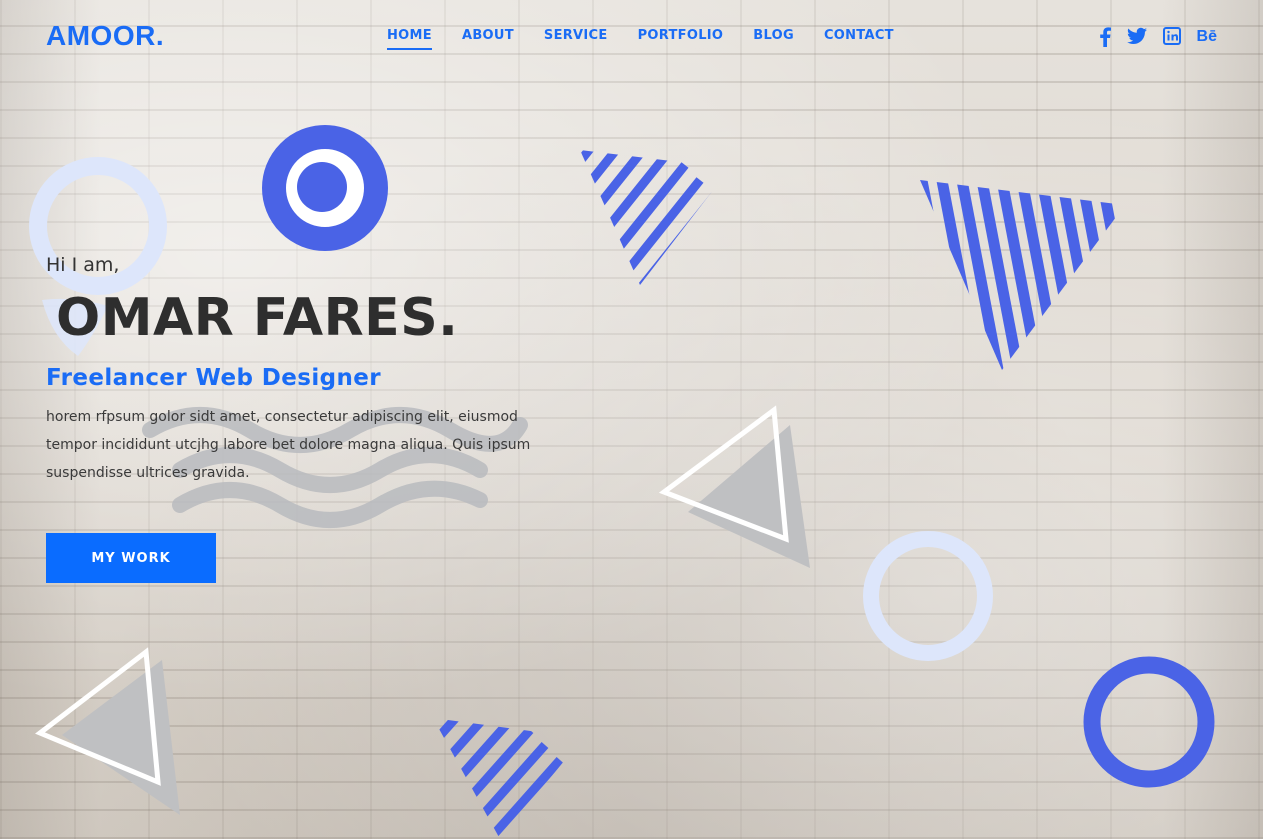 This screenshot has height=839, width=1263. What do you see at coordinates (83, 265) in the screenshot?
I see `hero-greeting: Hi I am,` at bounding box center [83, 265].